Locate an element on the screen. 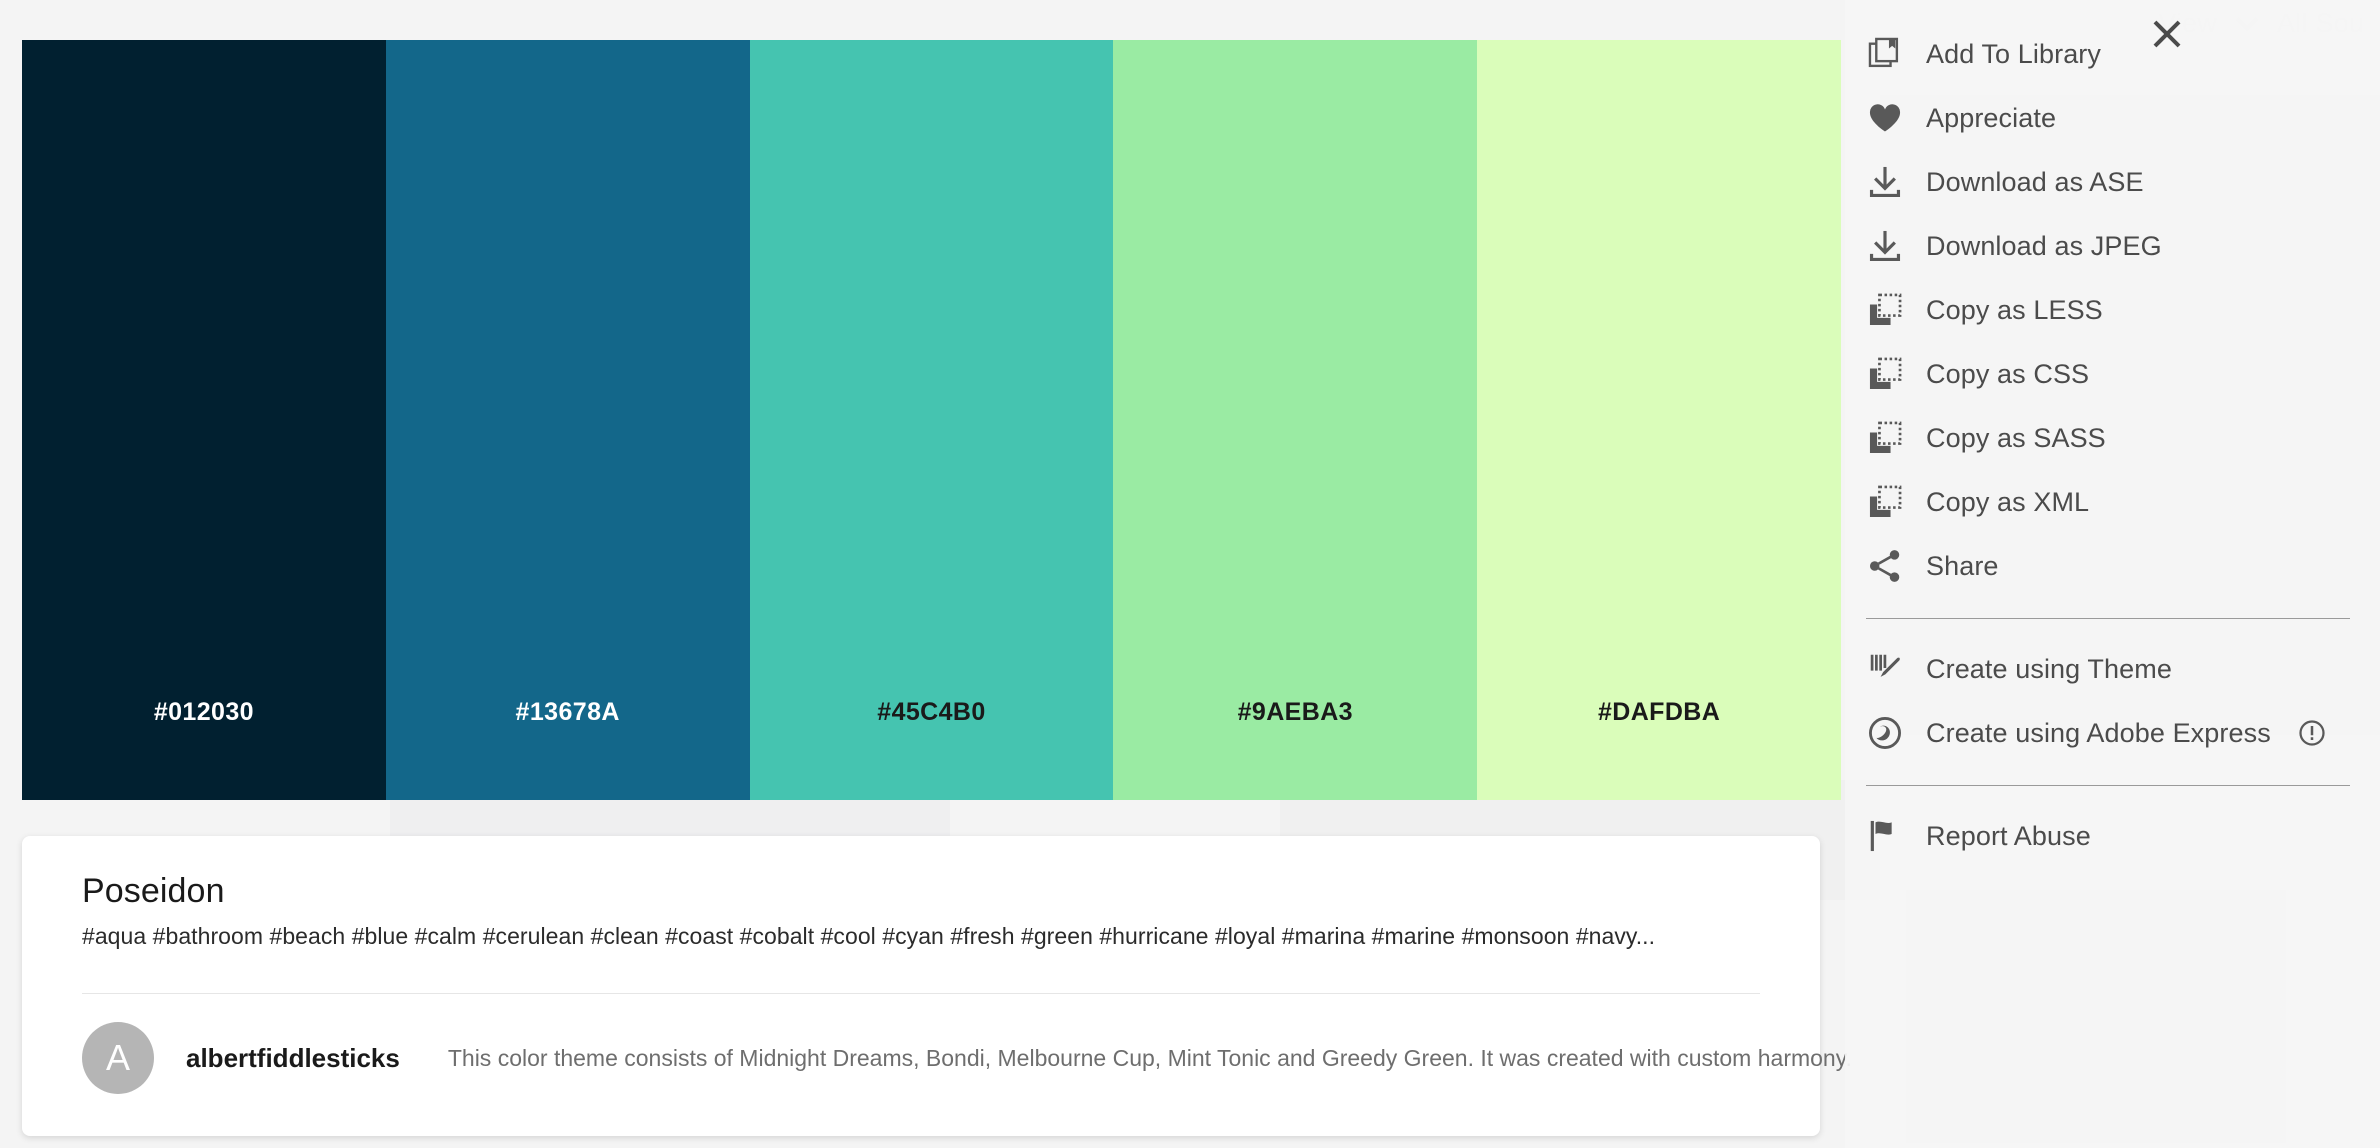 The height and width of the screenshot is (1148, 2380). menu-item-label: Download as ASE is located at coordinates (2035, 181).